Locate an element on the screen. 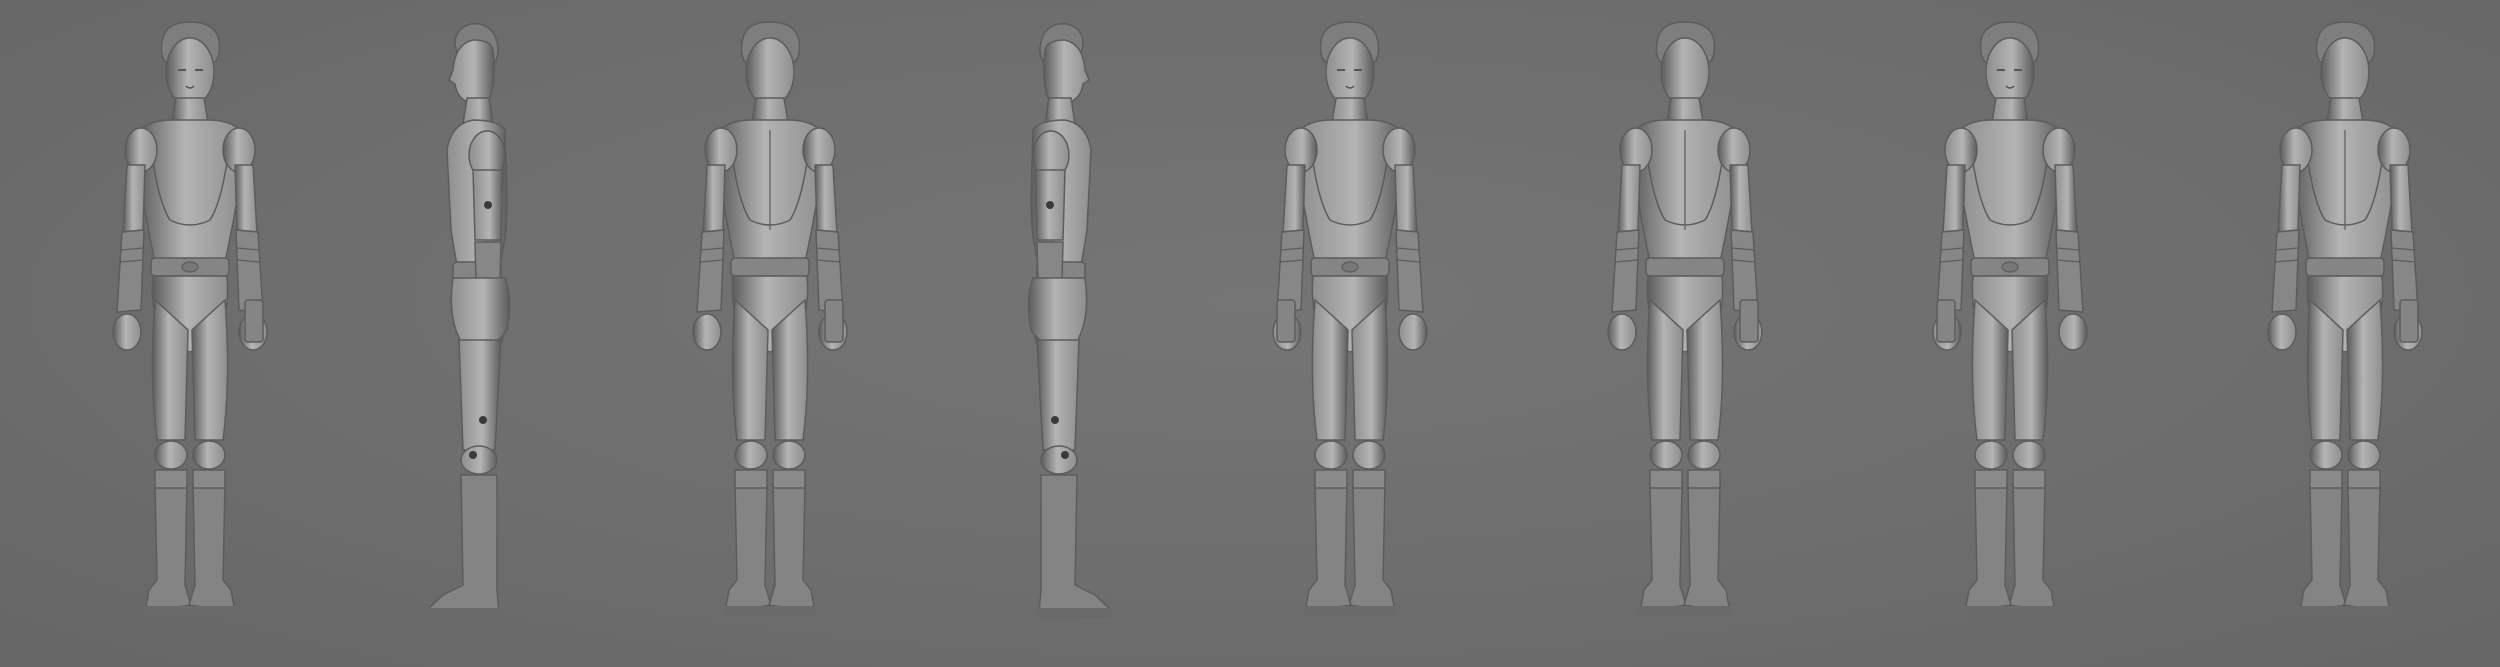  figure-sculpt-three-quarter-back-left is located at coordinates (1685, 318).